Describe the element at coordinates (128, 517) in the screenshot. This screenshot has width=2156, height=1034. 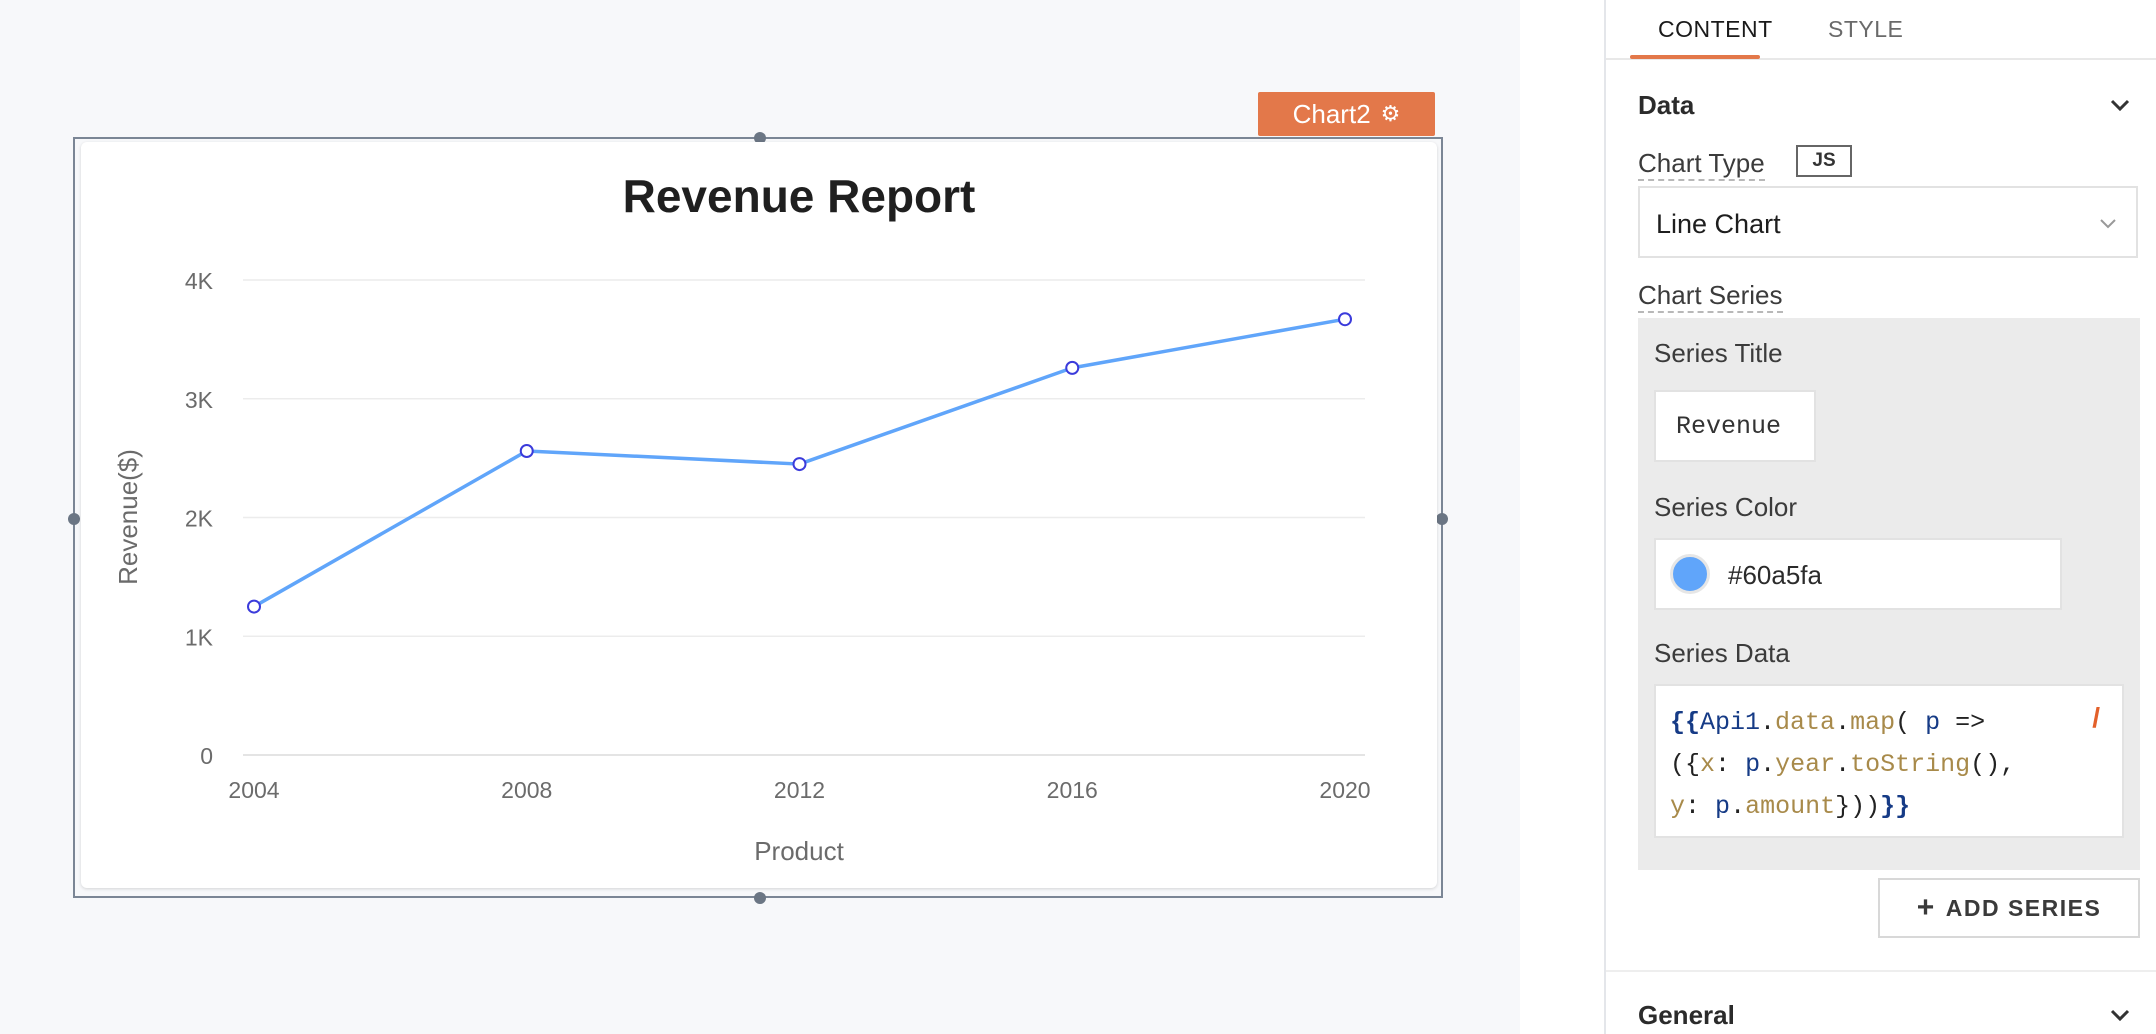
I see `y-axis-label: Revenue($)` at that location.